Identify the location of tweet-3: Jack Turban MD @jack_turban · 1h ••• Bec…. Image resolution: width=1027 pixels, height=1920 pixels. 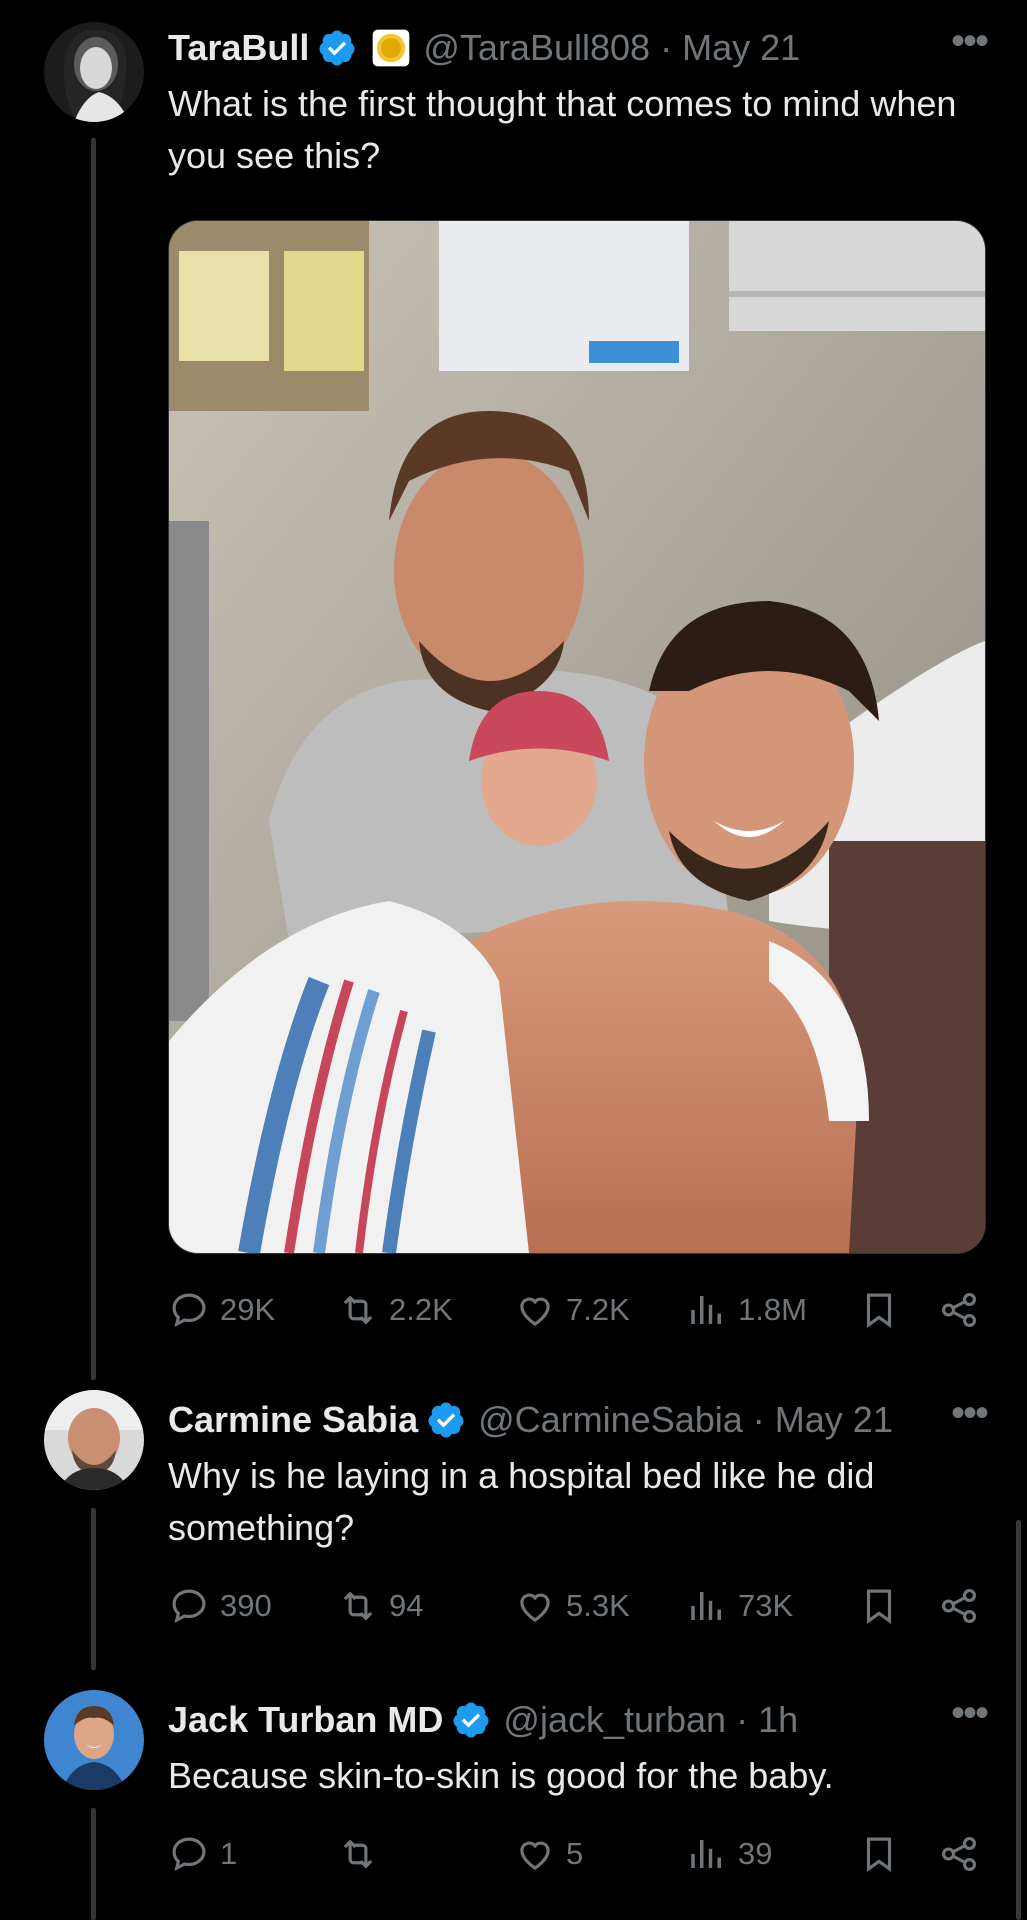
(513, 1805).